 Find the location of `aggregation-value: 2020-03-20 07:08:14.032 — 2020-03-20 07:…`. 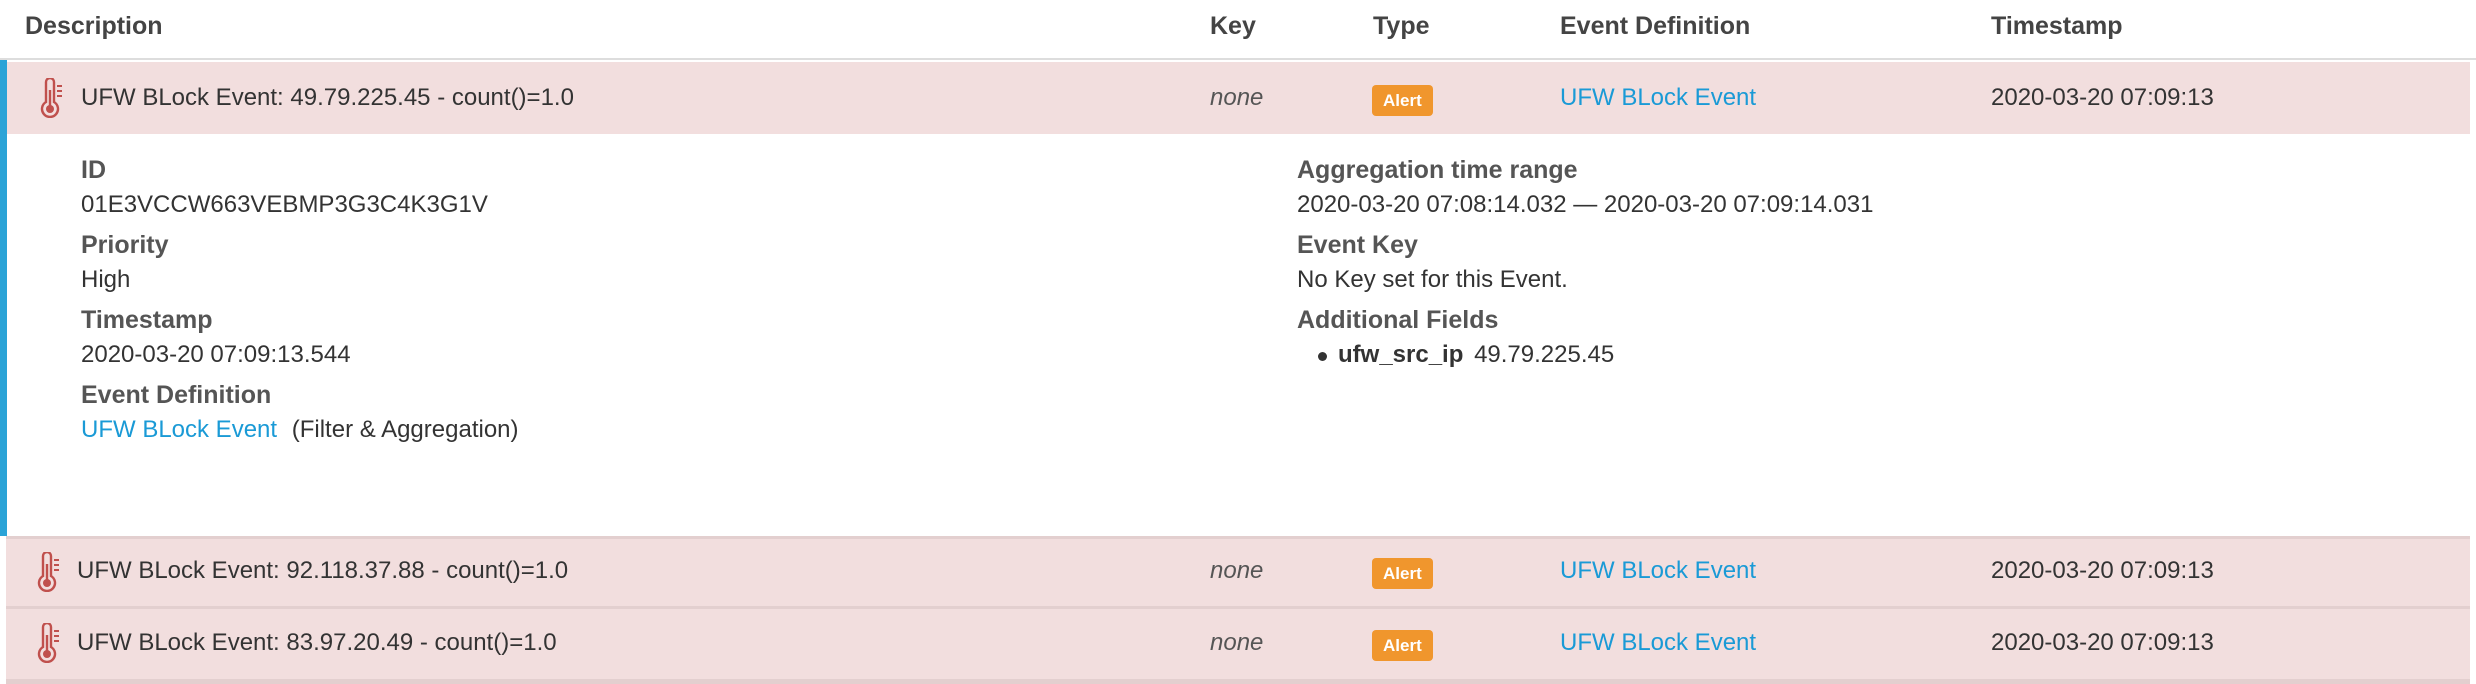

aggregation-value: 2020-03-20 07:08:14.032 — 2020-03-20 07:… is located at coordinates (1585, 204).